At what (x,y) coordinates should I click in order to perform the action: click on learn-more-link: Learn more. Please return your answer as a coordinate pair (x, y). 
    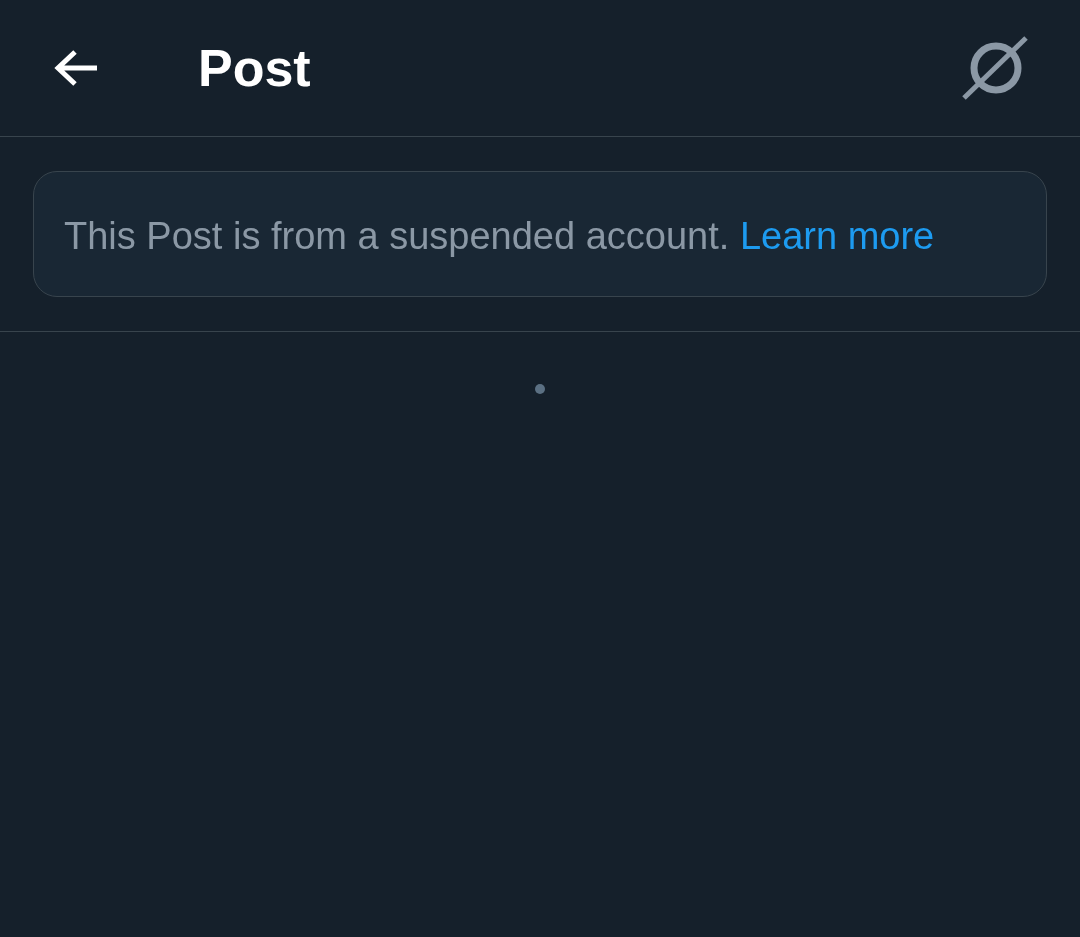
    Looking at the image, I should click on (837, 236).